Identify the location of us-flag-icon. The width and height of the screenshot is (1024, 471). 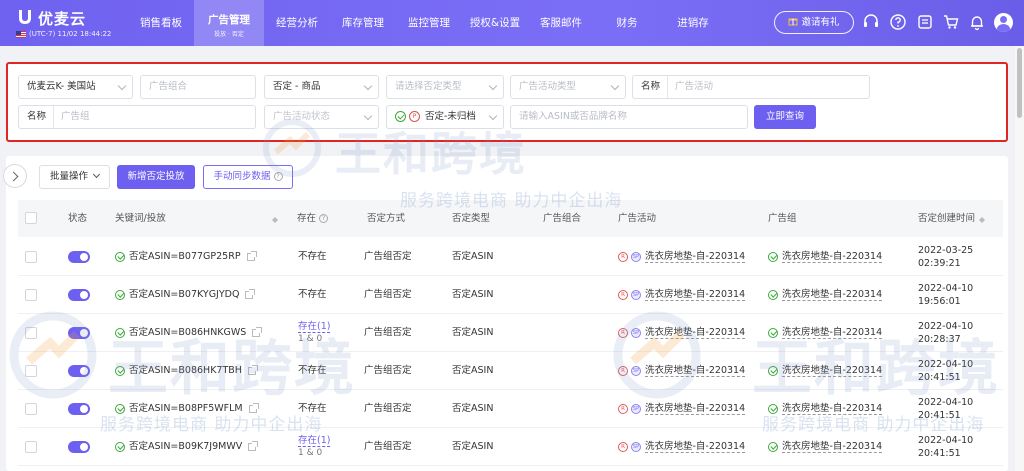
(21, 34).